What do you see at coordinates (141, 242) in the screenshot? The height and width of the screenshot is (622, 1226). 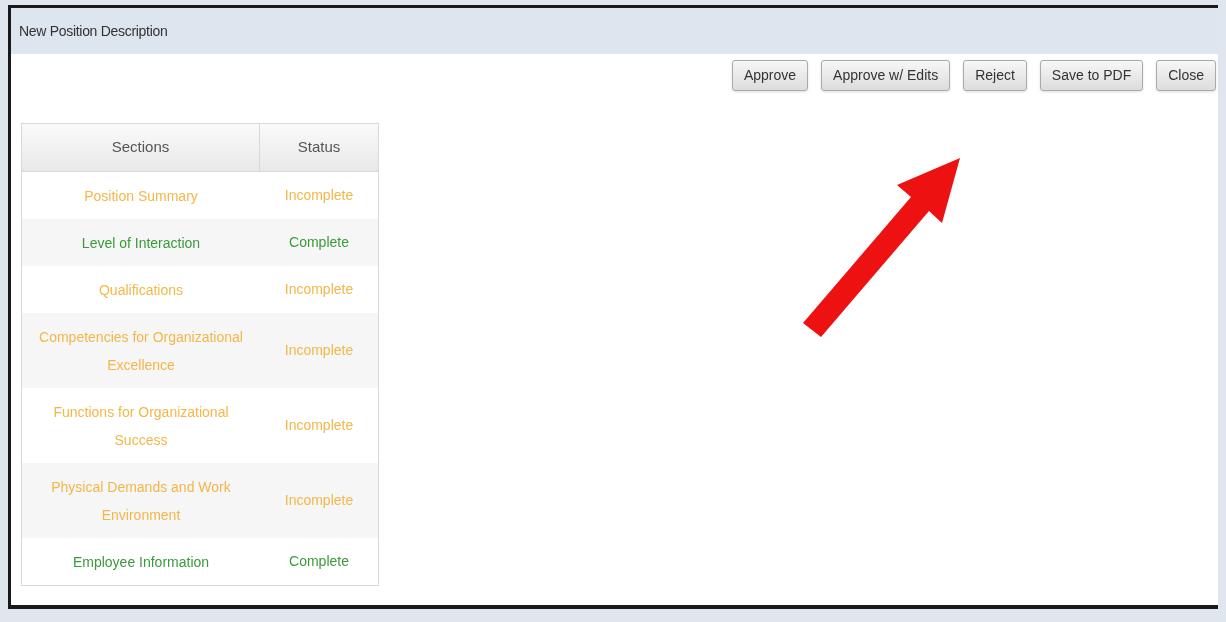 I see `section-link: Level of Interaction` at bounding box center [141, 242].